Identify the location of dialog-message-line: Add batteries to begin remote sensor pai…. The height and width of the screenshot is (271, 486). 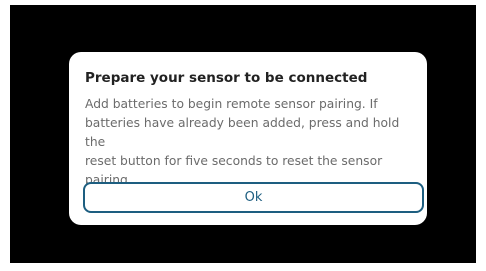
(231, 104).